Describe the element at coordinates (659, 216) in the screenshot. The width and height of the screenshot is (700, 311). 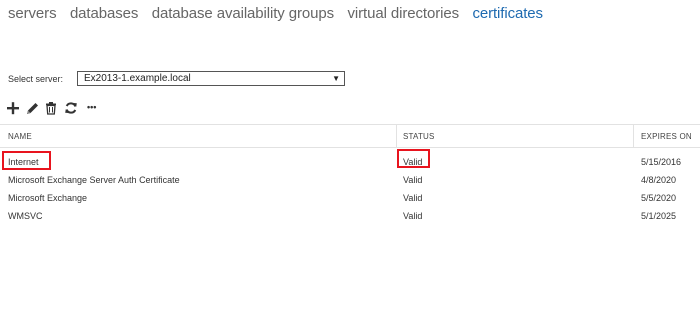
I see `cell-expires: 5/1/2025` at that location.